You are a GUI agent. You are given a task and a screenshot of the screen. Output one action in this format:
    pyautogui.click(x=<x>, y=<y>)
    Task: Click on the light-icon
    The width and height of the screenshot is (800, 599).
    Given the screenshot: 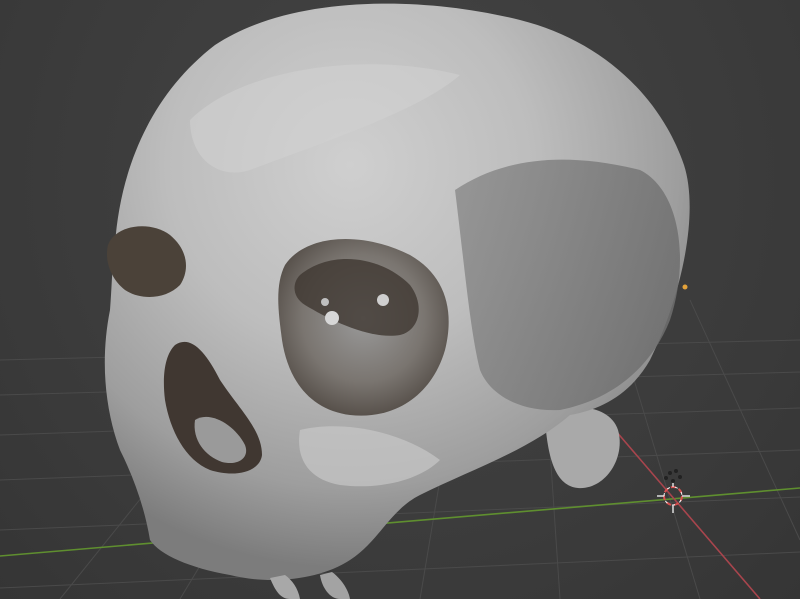 What is the action you would take?
    pyautogui.click(x=685, y=287)
    